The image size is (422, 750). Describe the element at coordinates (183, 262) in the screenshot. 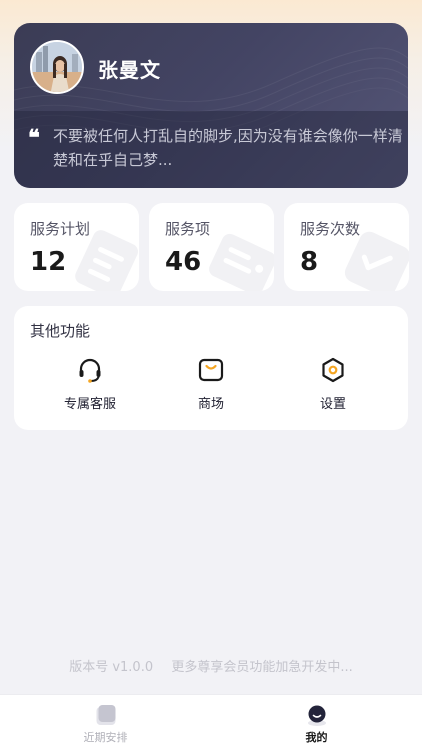

I see `stat-value: 46` at that location.